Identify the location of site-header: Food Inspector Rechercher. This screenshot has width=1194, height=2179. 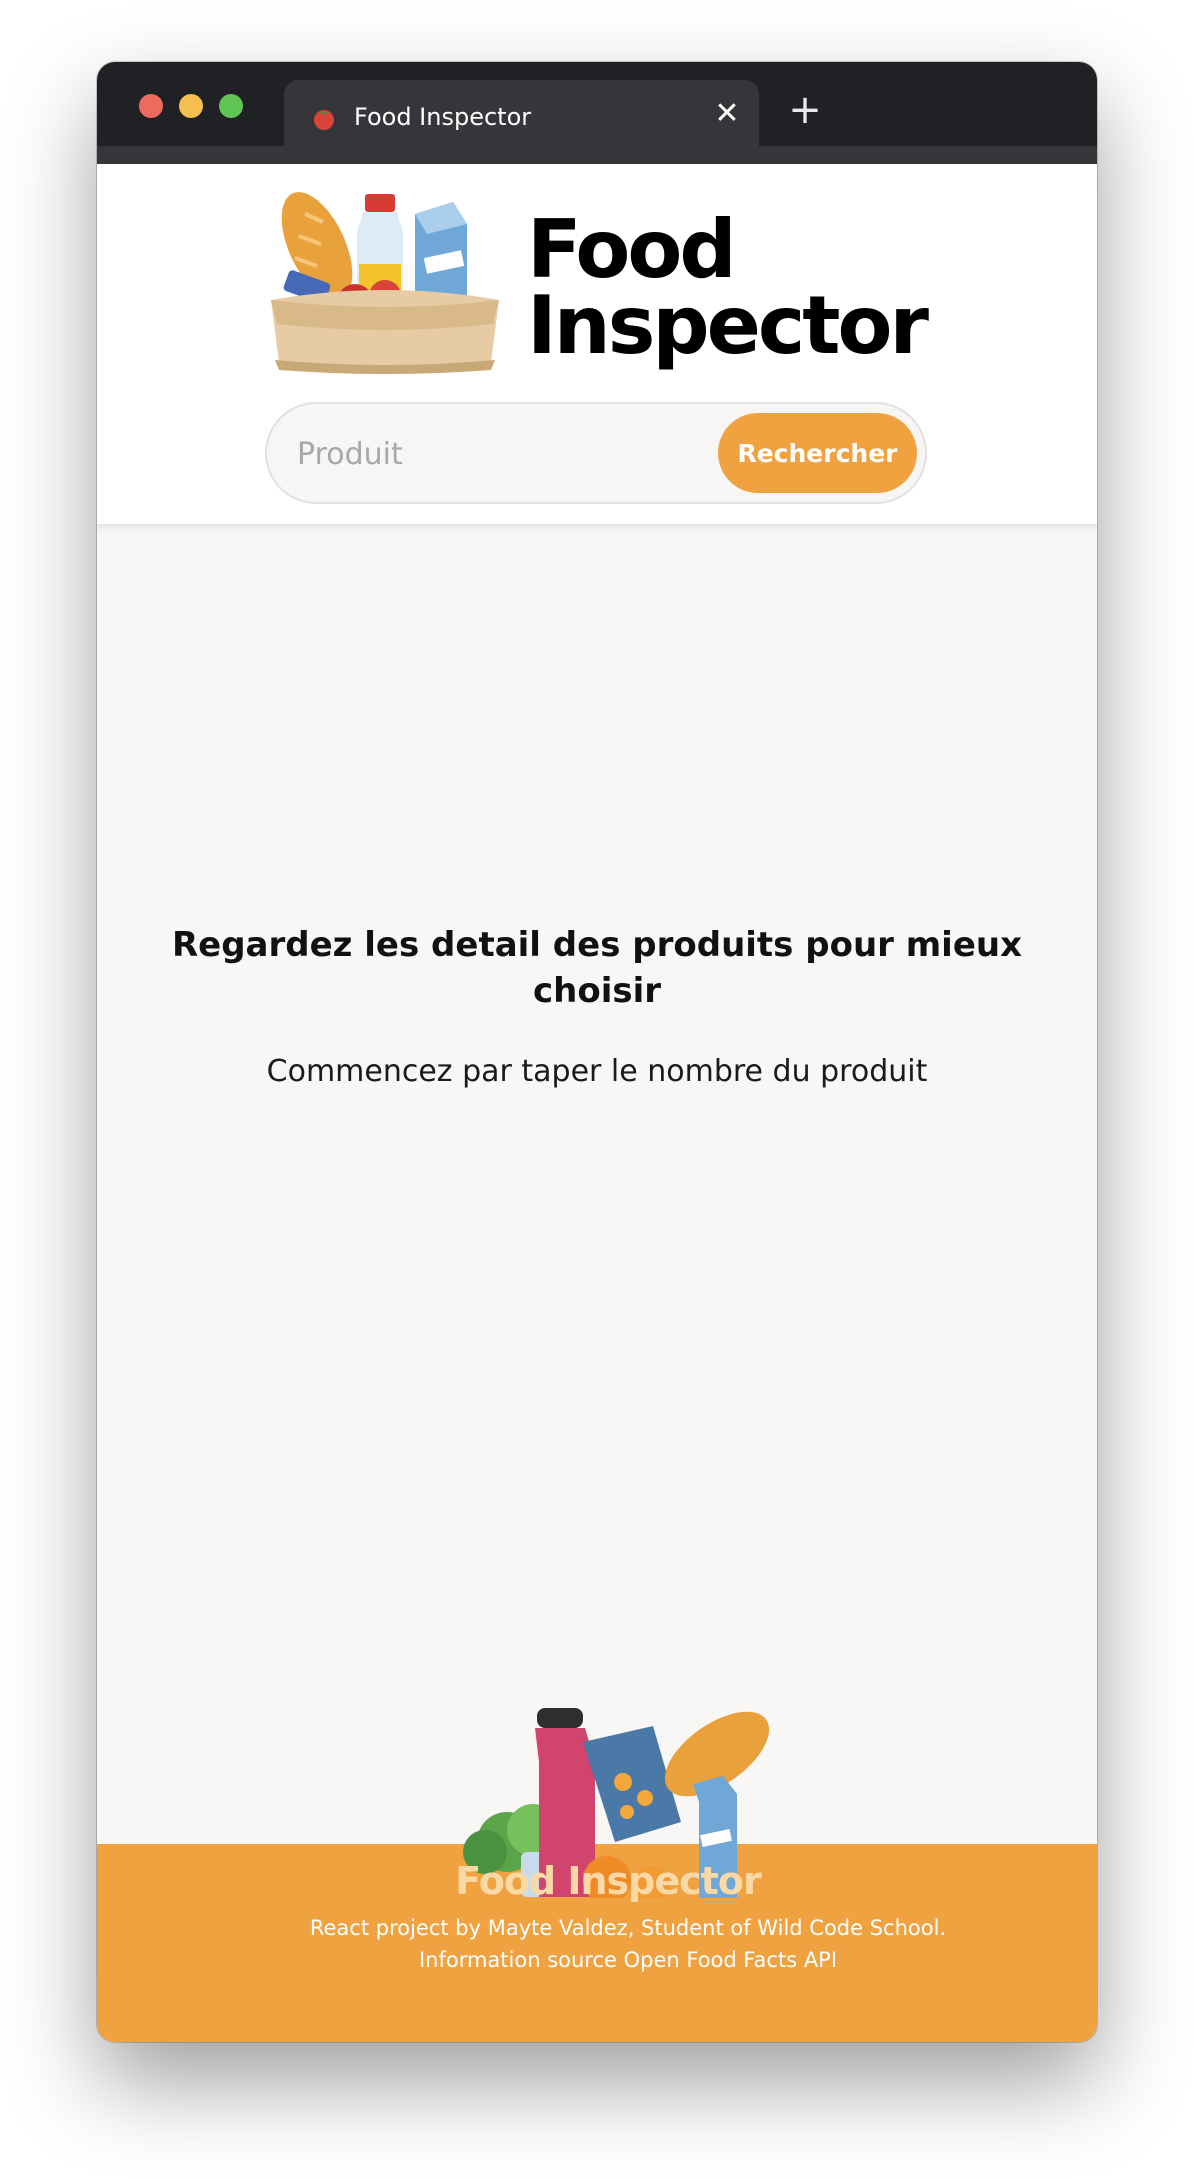
(597, 344).